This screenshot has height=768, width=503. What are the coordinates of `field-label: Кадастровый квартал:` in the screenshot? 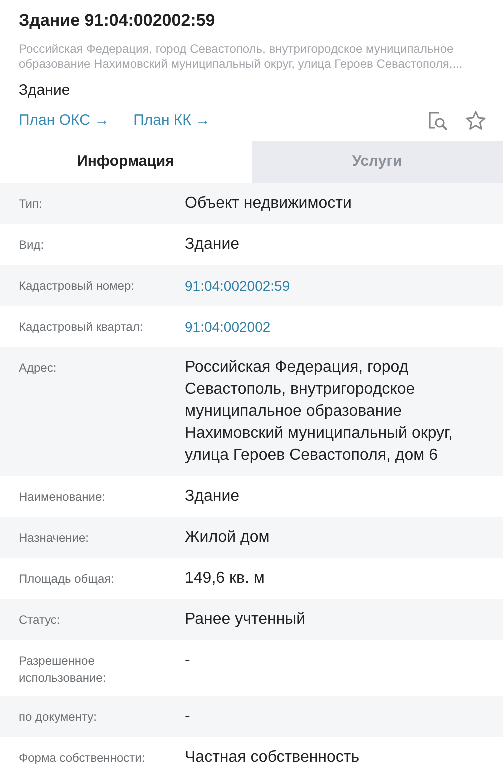 It's located at (81, 327).